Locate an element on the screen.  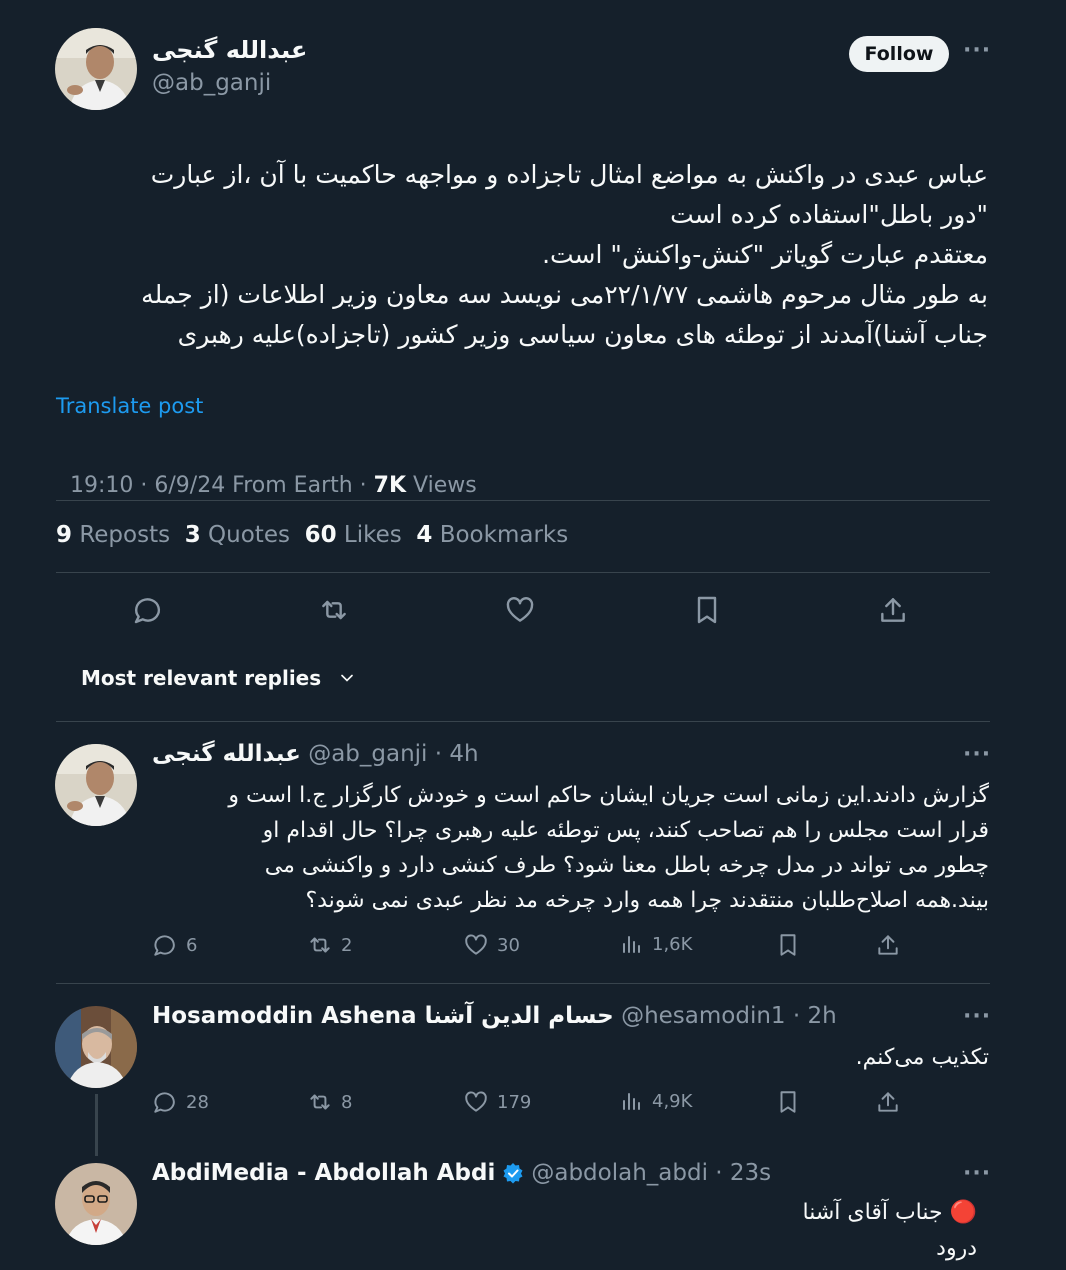
chevron-down-icon is located at coordinates (347, 678).